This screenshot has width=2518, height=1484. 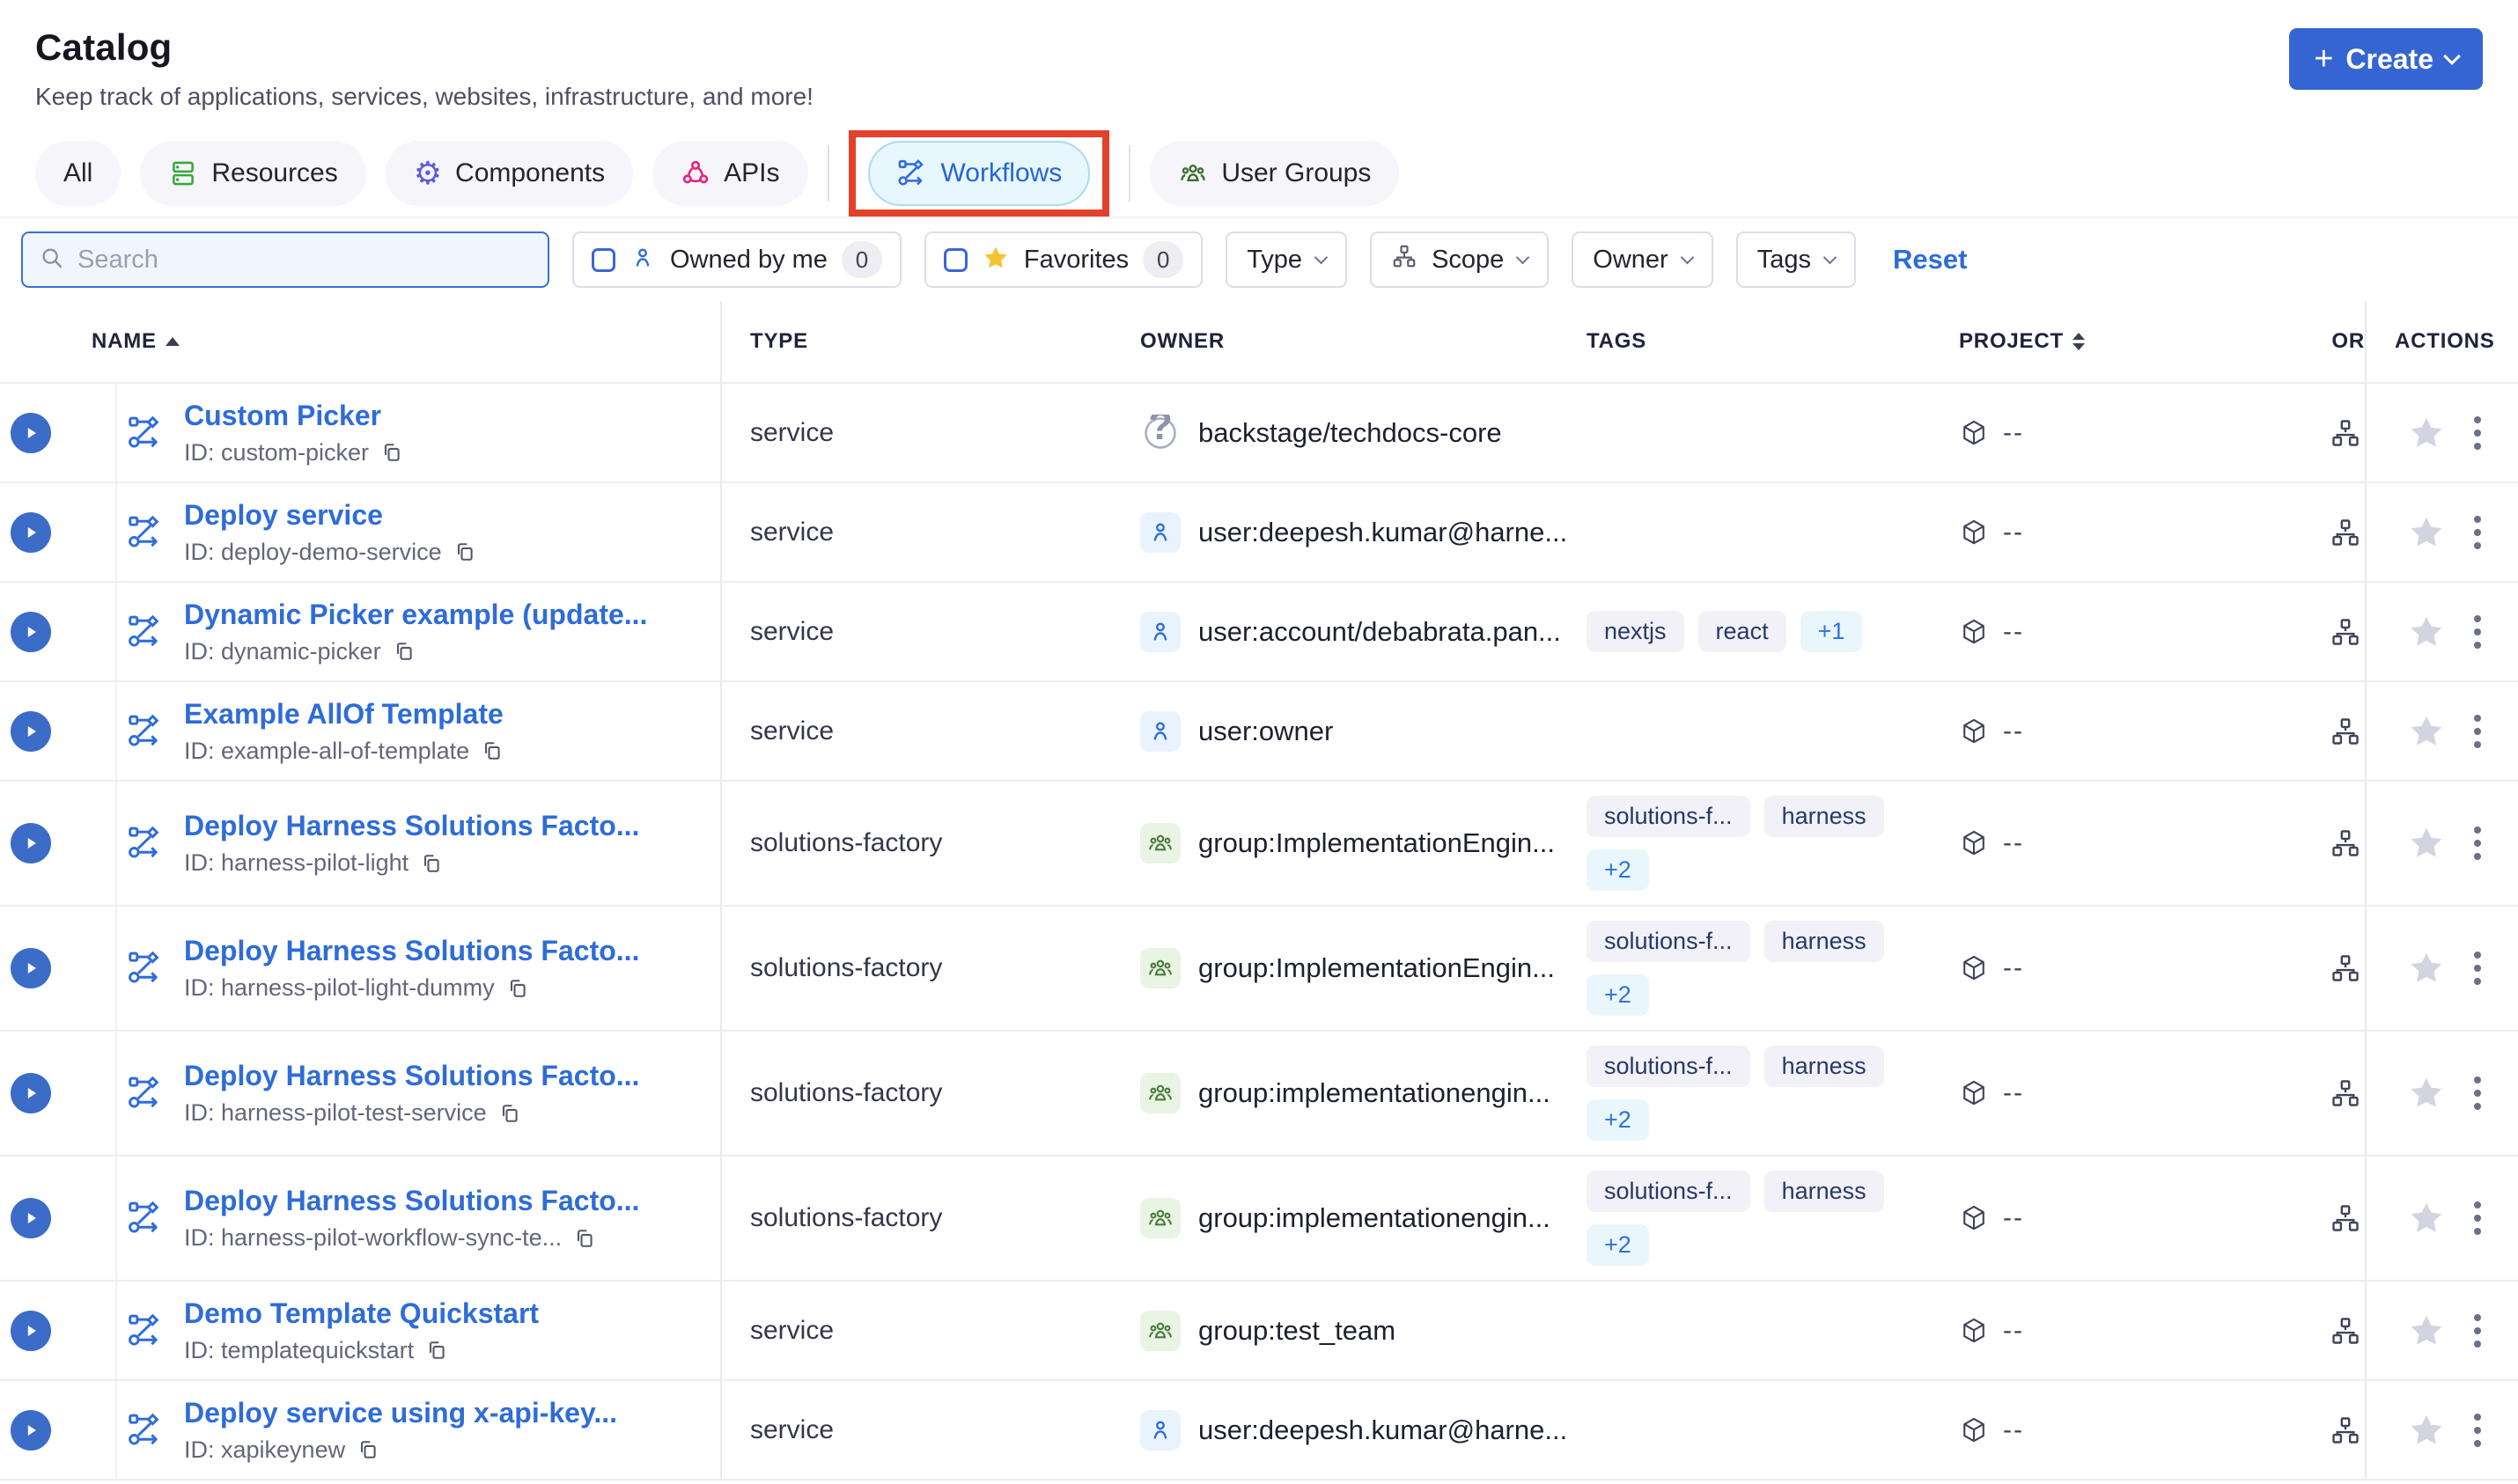 What do you see at coordinates (1064, 260) in the screenshot?
I see `favorites-filter: Favorites 0` at bounding box center [1064, 260].